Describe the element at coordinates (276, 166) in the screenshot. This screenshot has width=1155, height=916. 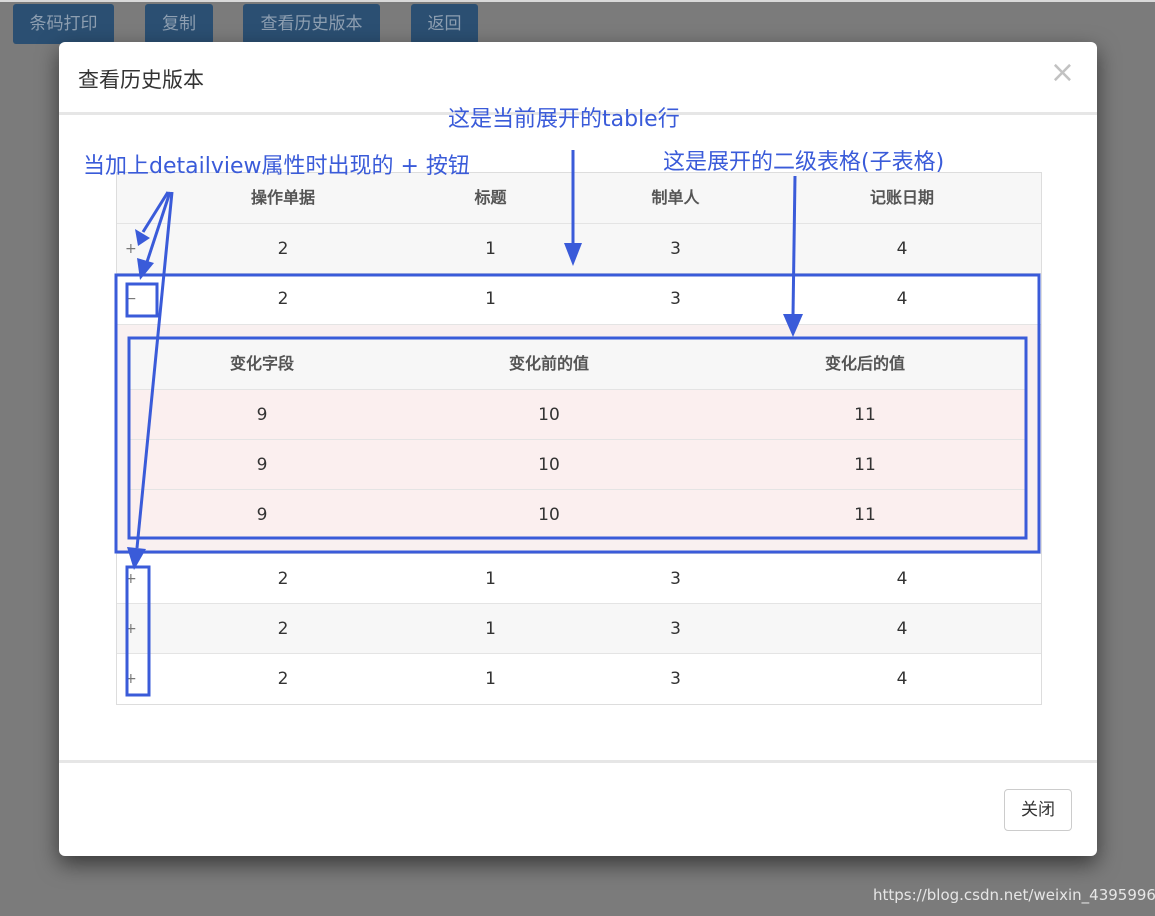
I see `annotation-detailview: 当加上detailview属性时出现的 + 按钮` at that location.